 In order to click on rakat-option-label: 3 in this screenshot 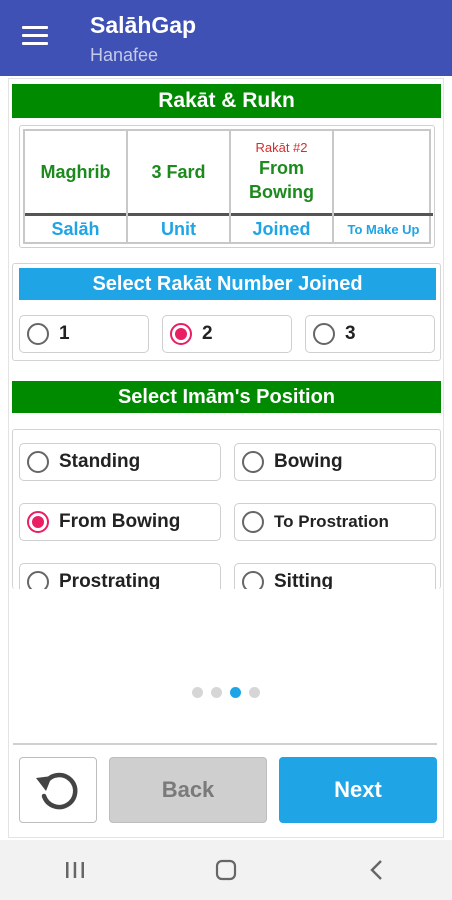, I will do `click(350, 333)`.